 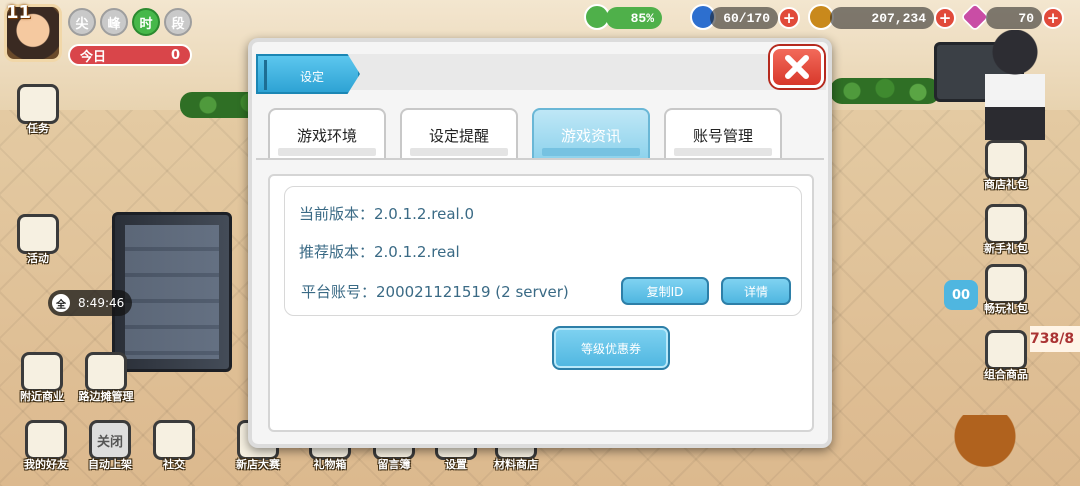 What do you see at coordinates (634, 18) in the screenshot?
I see `satisfaction-percent: 85%` at bounding box center [634, 18].